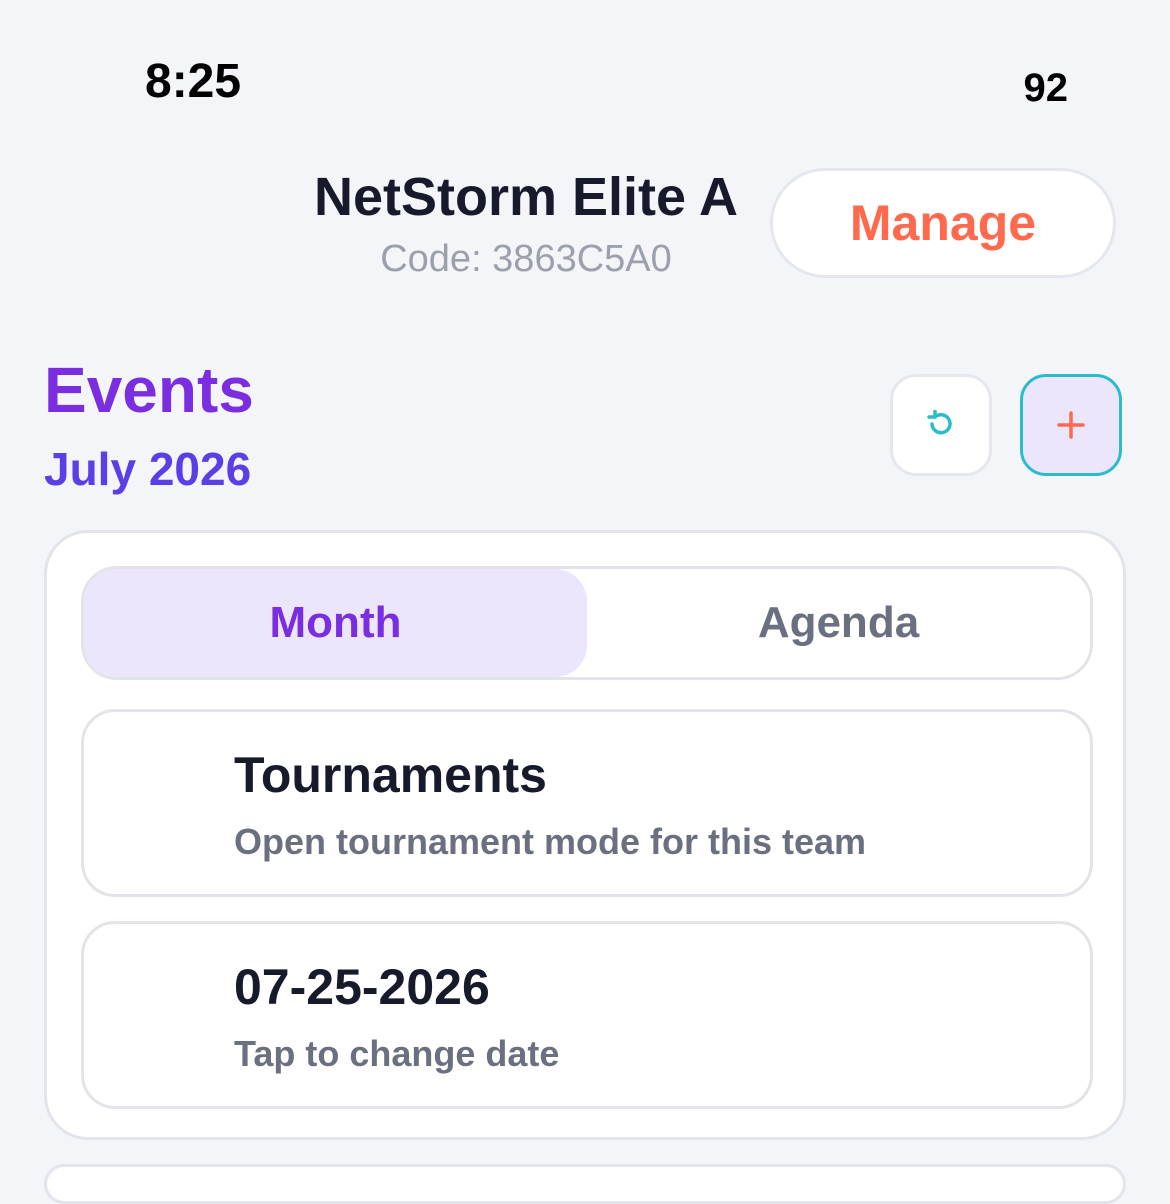 Image resolution: width=1170 pixels, height=1204 pixels. What do you see at coordinates (587, 1015) in the screenshot?
I see `date-picker-row: 07-25-2026 Tap to change date` at bounding box center [587, 1015].